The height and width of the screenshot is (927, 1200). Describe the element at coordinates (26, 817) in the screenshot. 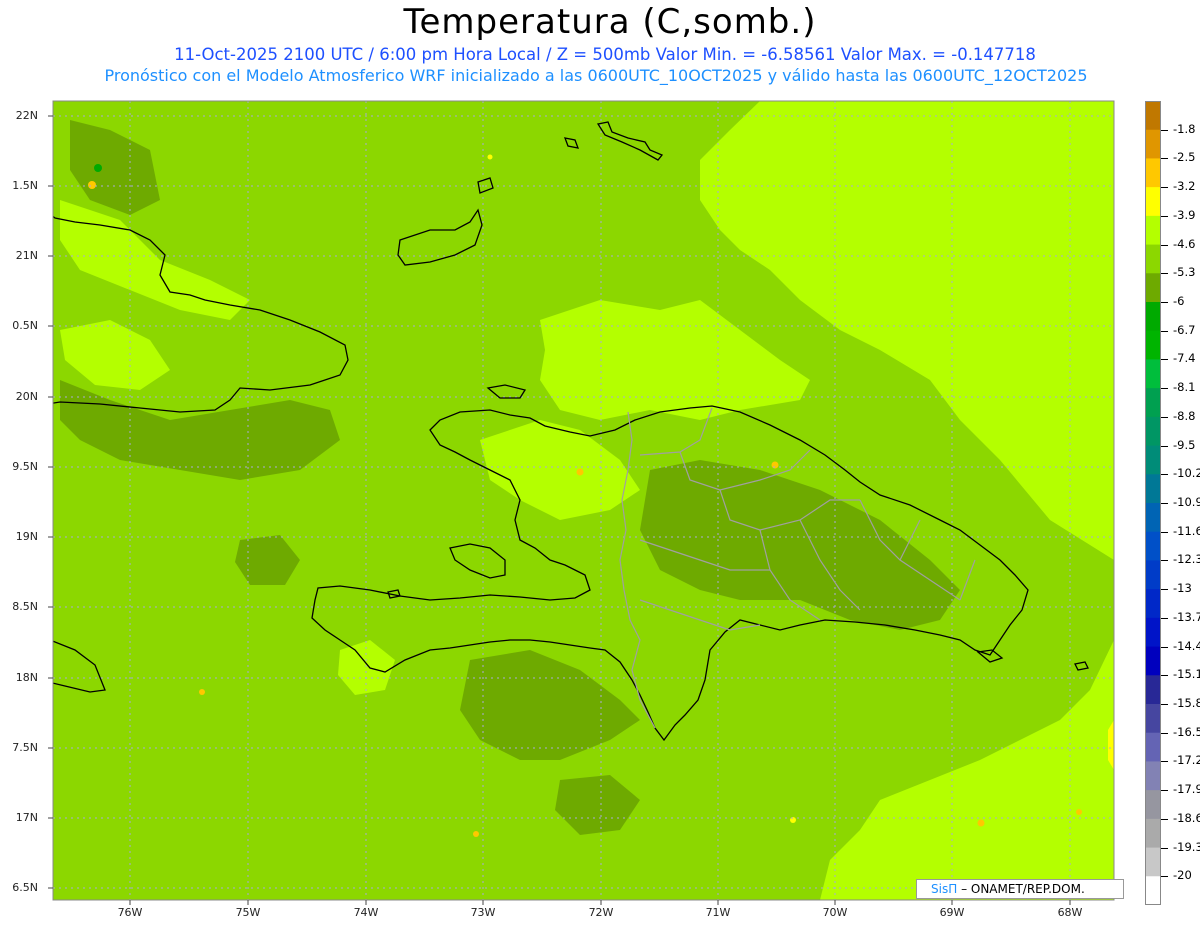

I see `lat-label: 17N` at that location.